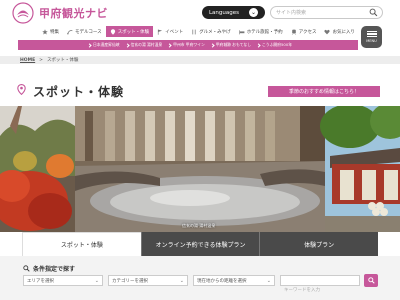 Image resolution: width=400 pixels, height=300 pixels. I want to click on seasonal-info-button: 季節のおすすめ情報はこちら！, so click(324, 91).